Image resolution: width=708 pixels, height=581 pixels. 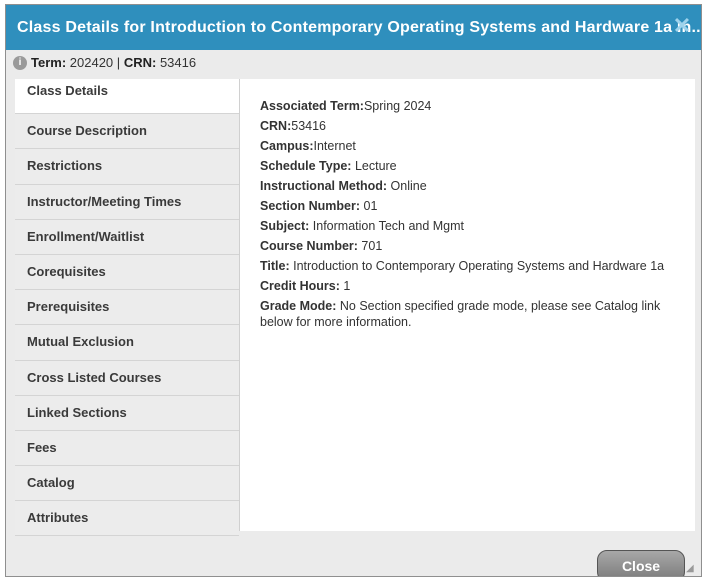 What do you see at coordinates (285, 226) in the screenshot?
I see `detail-label: Subject:` at bounding box center [285, 226].